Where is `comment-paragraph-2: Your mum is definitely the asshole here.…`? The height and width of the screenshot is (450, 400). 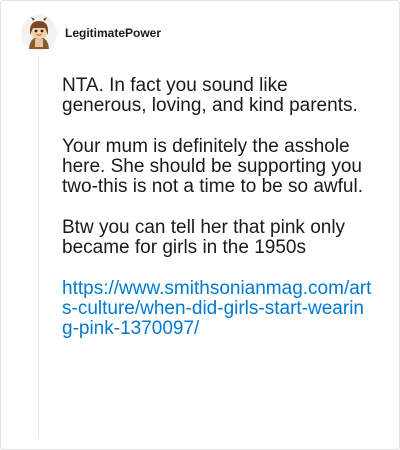 comment-paragraph-2: Your mum is definitely the asshole here.… is located at coordinates (212, 166).